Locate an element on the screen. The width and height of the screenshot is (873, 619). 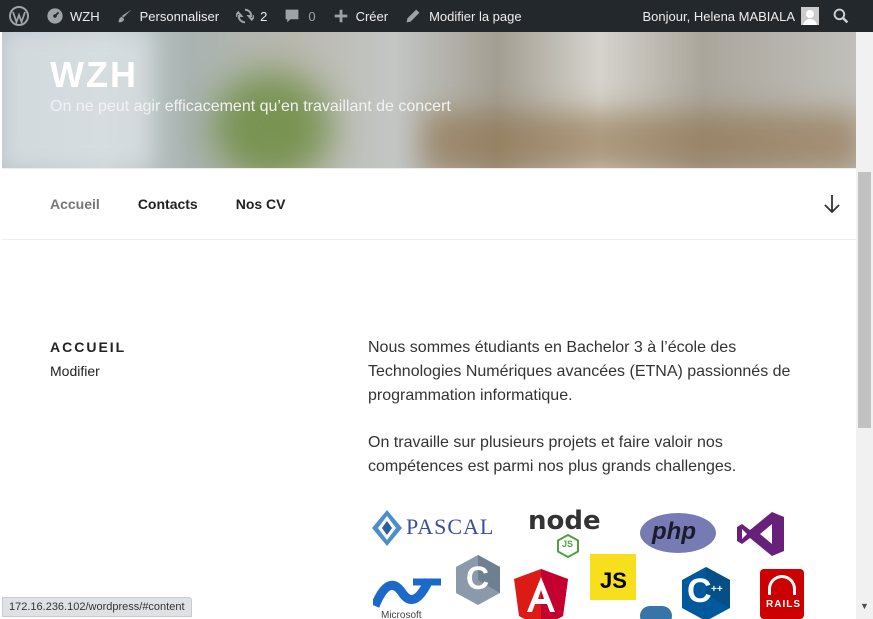
microsoft-dotnet-logo: Microsoft is located at coordinates (406, 597).